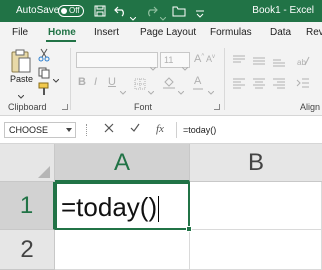 Image resolution: width=322 pixels, height=270 pixels. What do you see at coordinates (117, 60) in the screenshot?
I see `font-name-box` at bounding box center [117, 60].